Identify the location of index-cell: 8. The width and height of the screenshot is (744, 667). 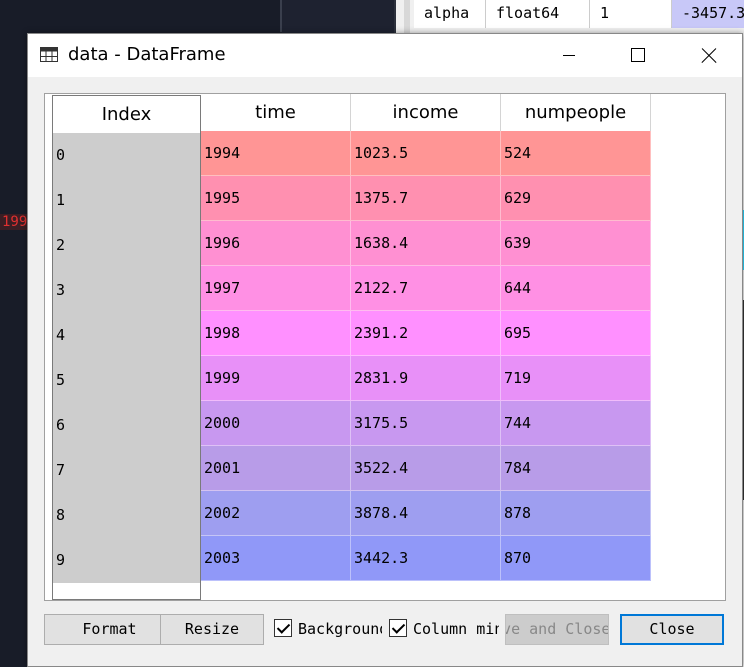
(126, 515).